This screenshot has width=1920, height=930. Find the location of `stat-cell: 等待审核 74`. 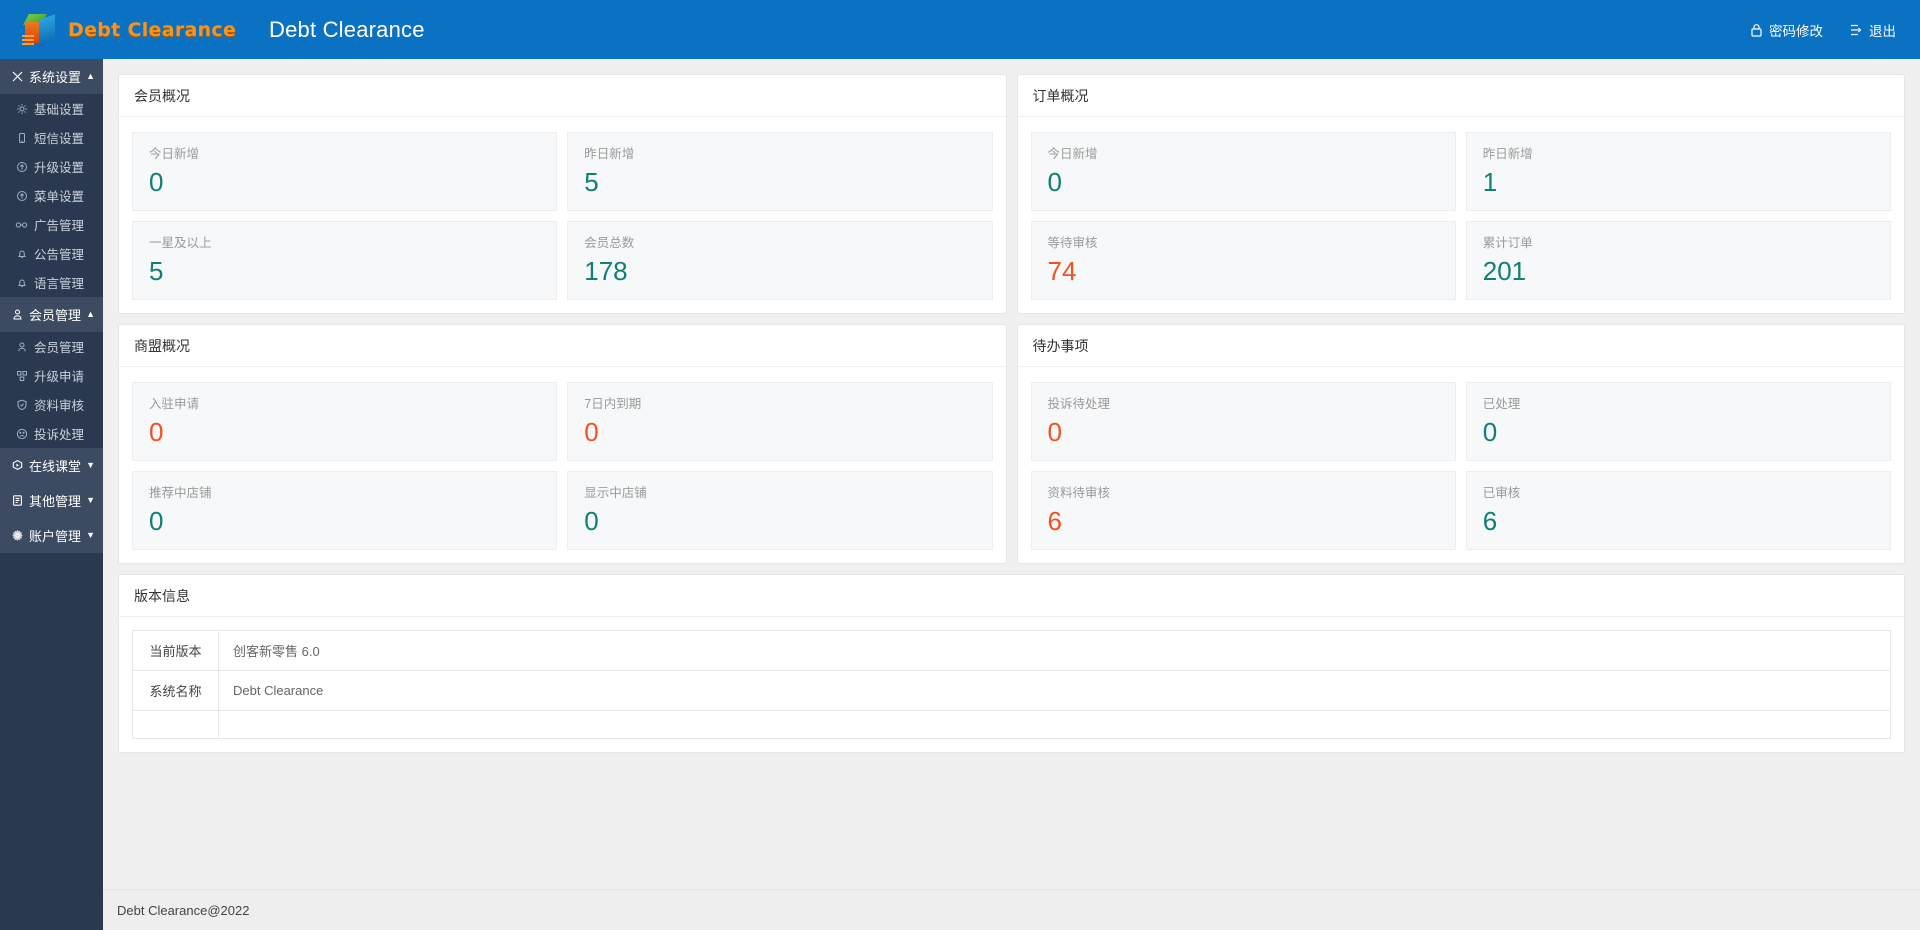

stat-cell: 等待审核 74 is located at coordinates (1243, 260).